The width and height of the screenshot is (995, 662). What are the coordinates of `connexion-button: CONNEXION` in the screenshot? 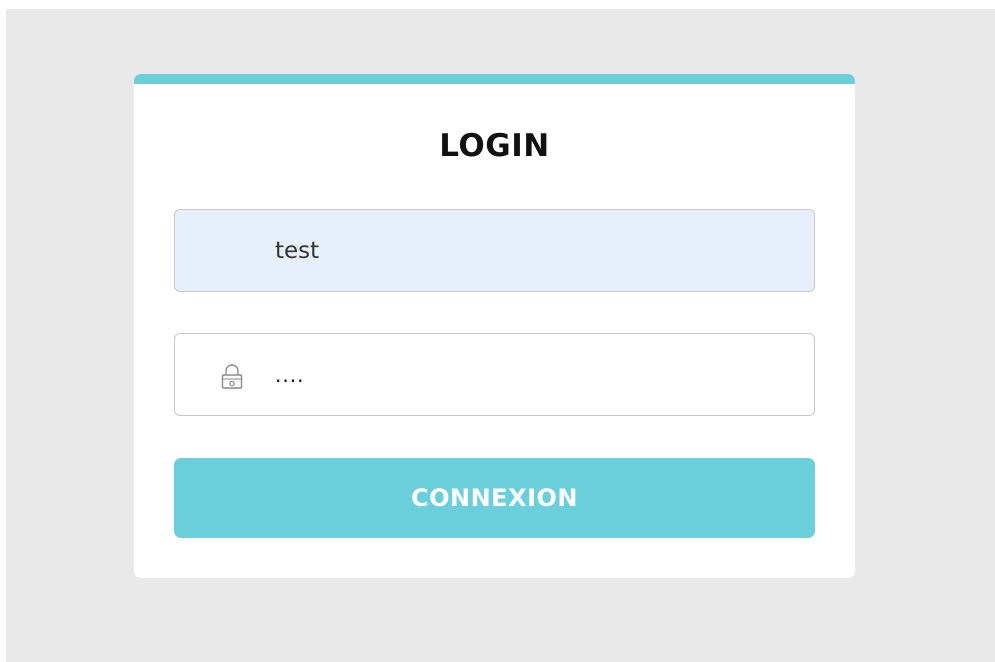 It's located at (494, 498).